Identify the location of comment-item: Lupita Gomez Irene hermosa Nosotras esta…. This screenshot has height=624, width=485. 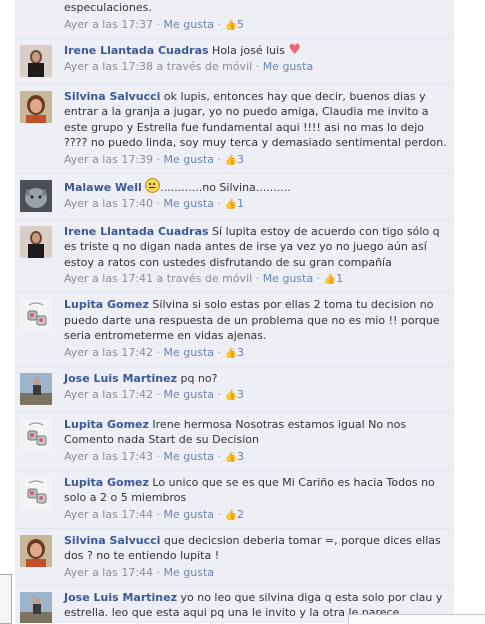
(234, 440).